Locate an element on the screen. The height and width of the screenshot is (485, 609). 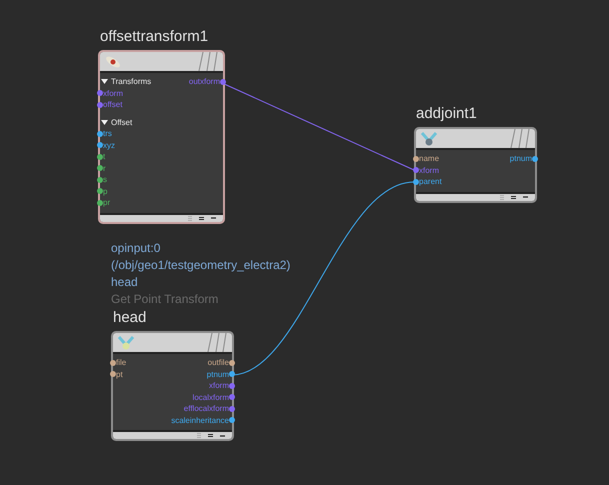
node-info-line: (/obj/geo1/testgeometry_electra2) is located at coordinates (200, 265).